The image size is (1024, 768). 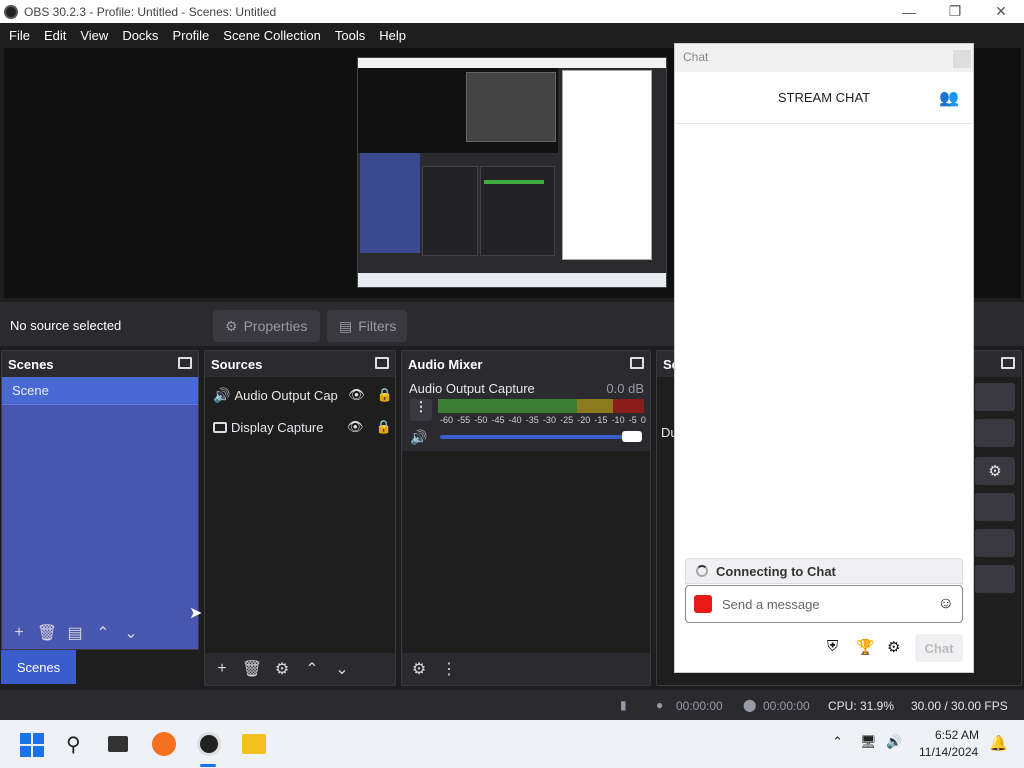 I want to click on mouse-cursor-icon: ➤, so click(x=196, y=613).